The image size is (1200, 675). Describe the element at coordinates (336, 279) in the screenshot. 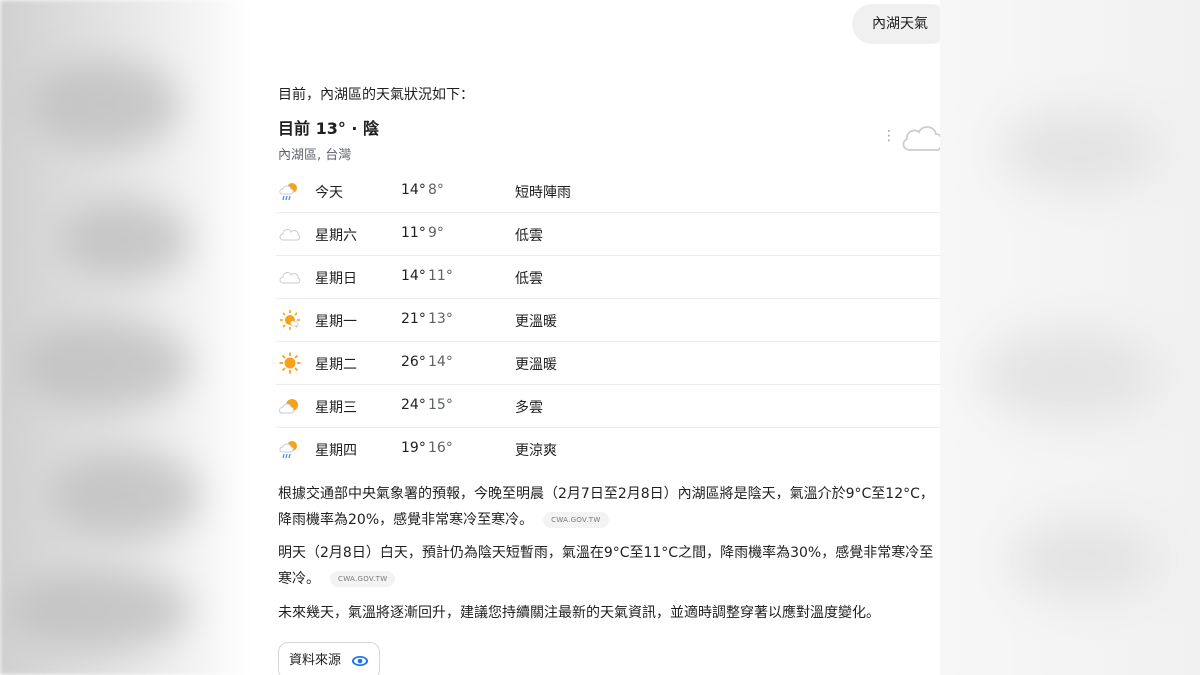

I see `forecast-day: 星期日` at that location.